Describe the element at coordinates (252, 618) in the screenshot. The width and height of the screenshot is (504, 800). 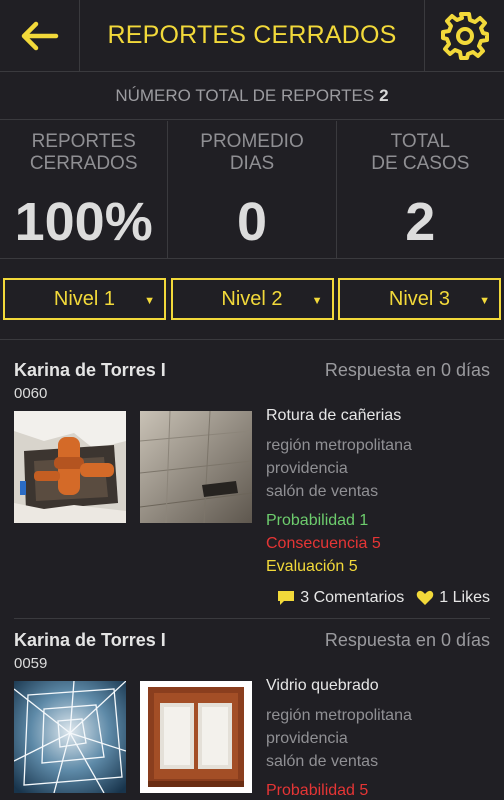
I see `card-separator` at that location.